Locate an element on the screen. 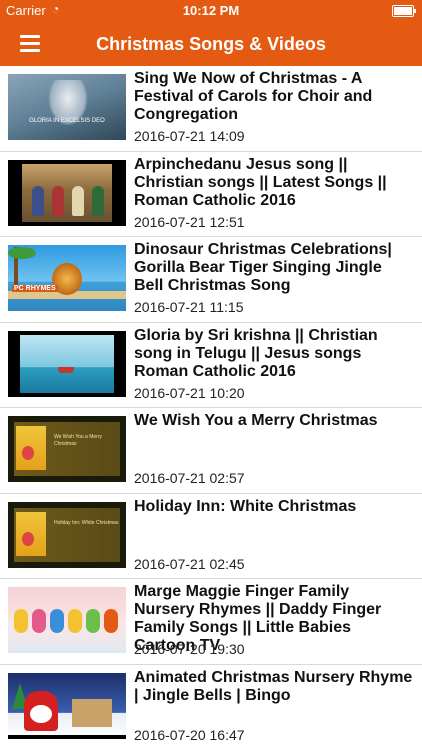  status-bar: Carrier ◔ 10:12 PM is located at coordinates (211, 11).